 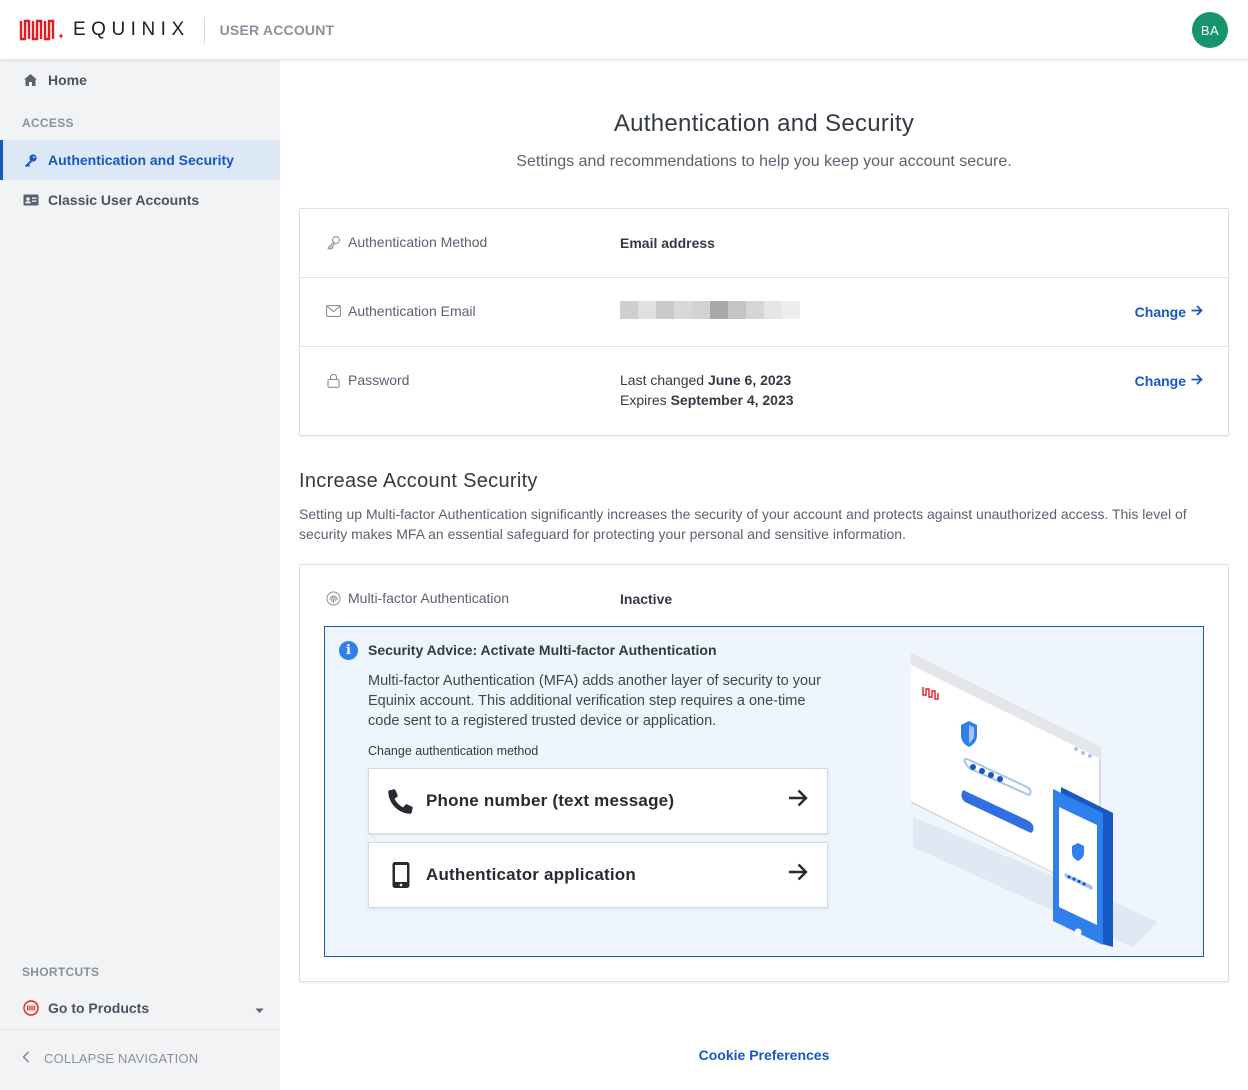 I want to click on phone-icon, so click(x=401, y=801).